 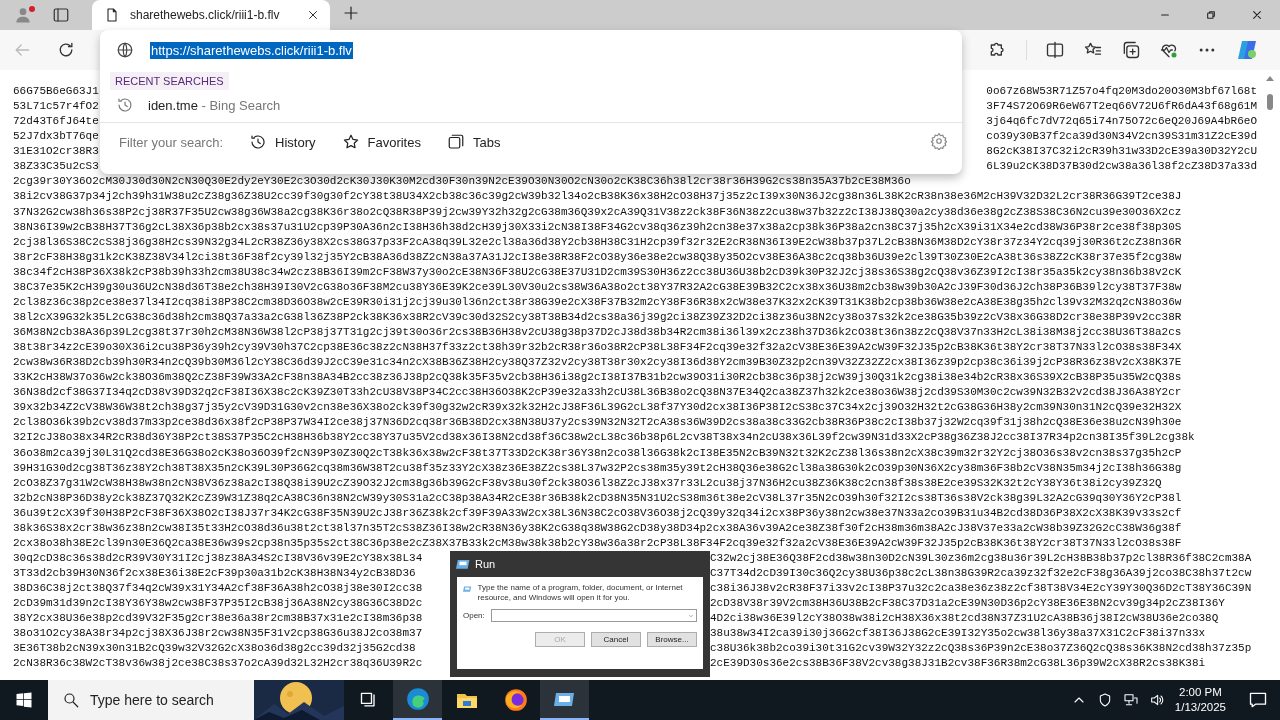 I want to click on text-line: 38c34f2cH38P36X38k2cP38b39h33h2cm38U38c34w2cz38B36I39m2cF38W37y30o2cE38N36F38U2cG38E37U31D2cm39S30H36z2cc38U36U38b2cD39k30P32J2cj38s36S38g2cQ38v36Z39I2cI38r35a35k2cy38n36b38v2cK, so click(x=597, y=272).